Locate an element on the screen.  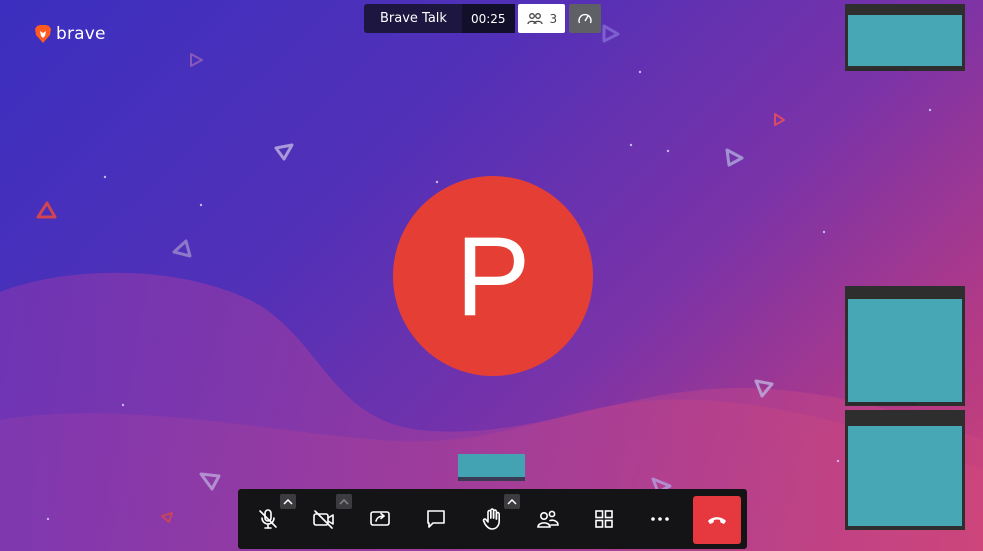
speaker-avatar: P is located at coordinates (493, 276).